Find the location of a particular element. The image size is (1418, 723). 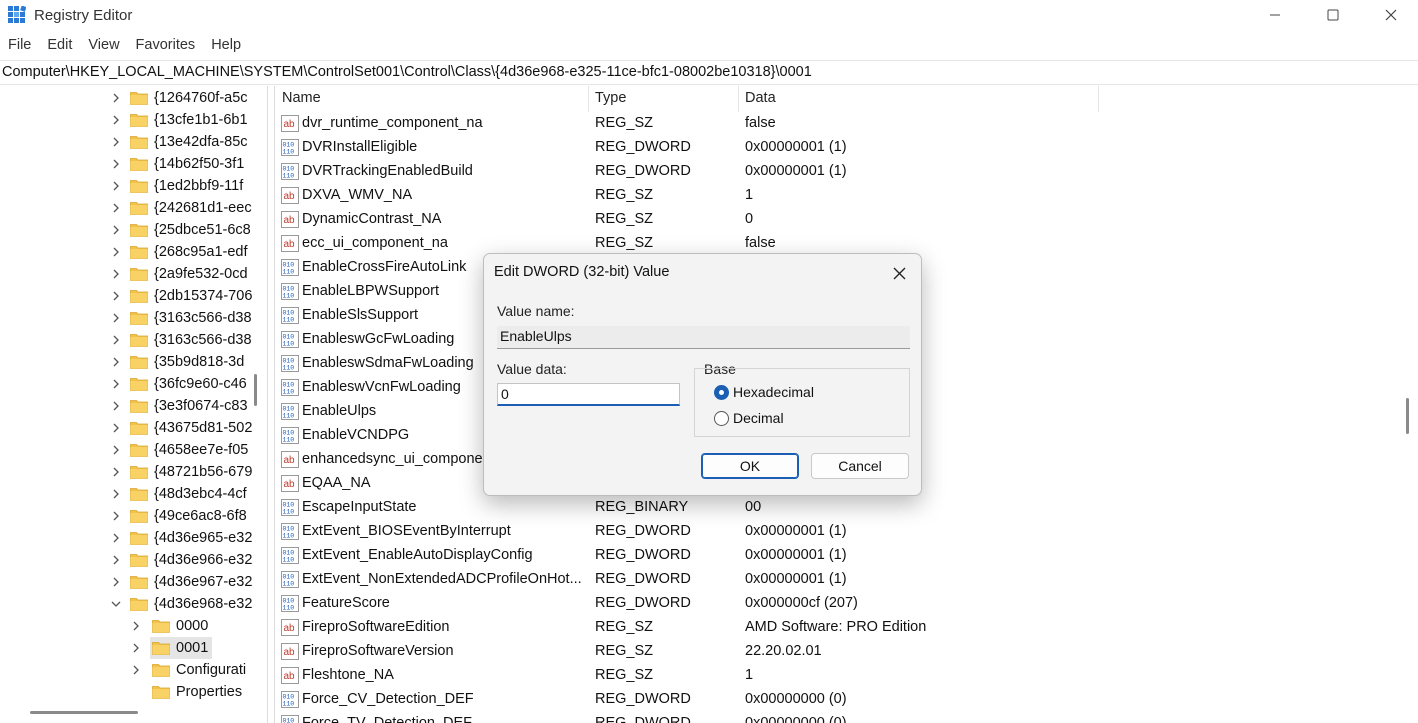

maximize-button is located at coordinates (1333, 15).